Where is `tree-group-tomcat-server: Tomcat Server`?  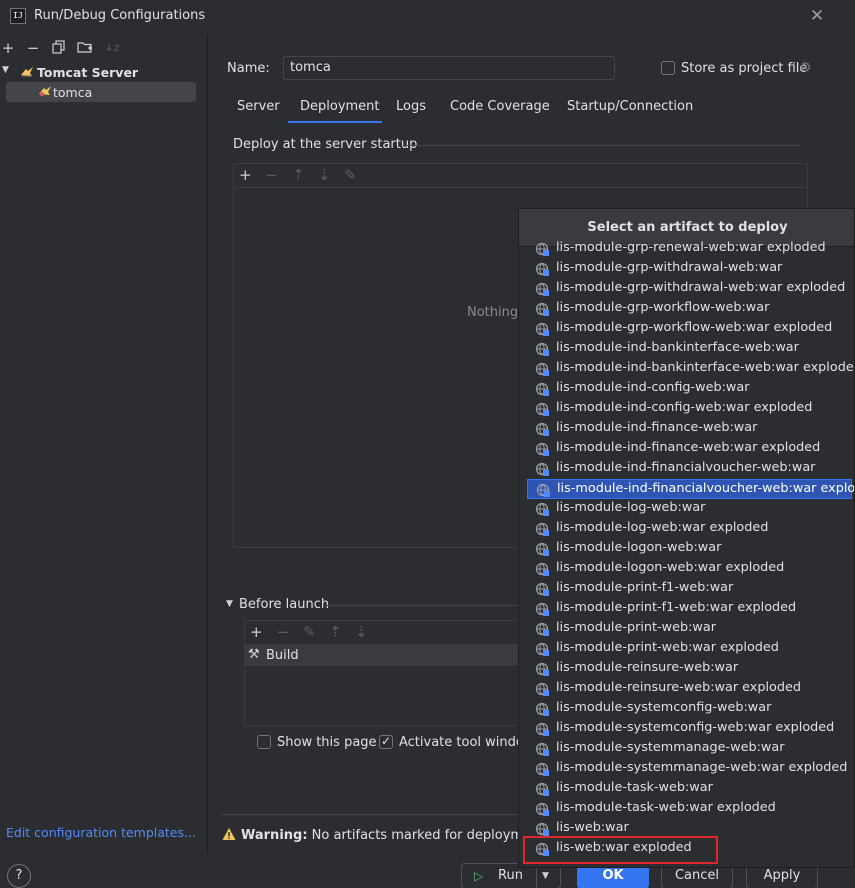
tree-group-tomcat-server: Tomcat Server is located at coordinates (87, 72).